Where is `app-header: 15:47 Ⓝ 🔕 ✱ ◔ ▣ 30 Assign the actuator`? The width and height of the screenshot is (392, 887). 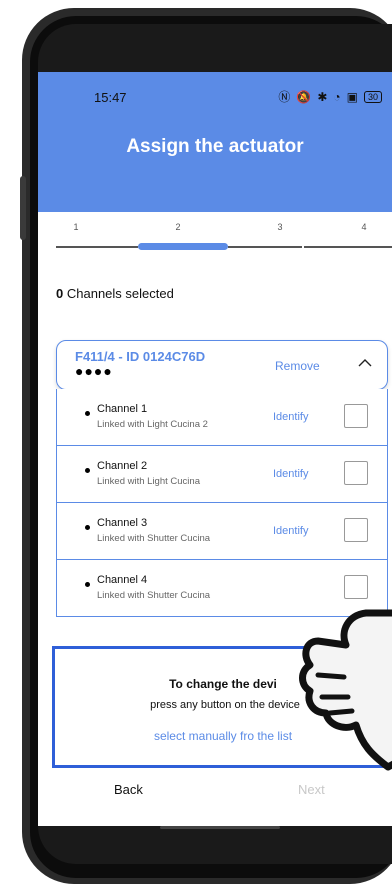
app-header: 15:47 Ⓝ 🔕 ✱ ◔ ▣ 30 Assign the actuator is located at coordinates (215, 142).